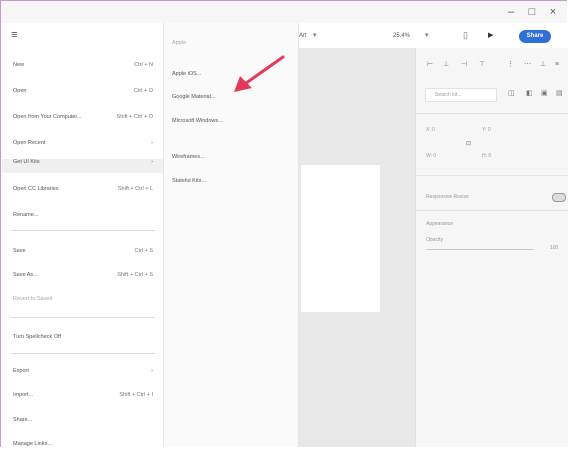 The image size is (569, 455). I want to click on menu-item-shortcut: Ctrl + S, so click(144, 251).